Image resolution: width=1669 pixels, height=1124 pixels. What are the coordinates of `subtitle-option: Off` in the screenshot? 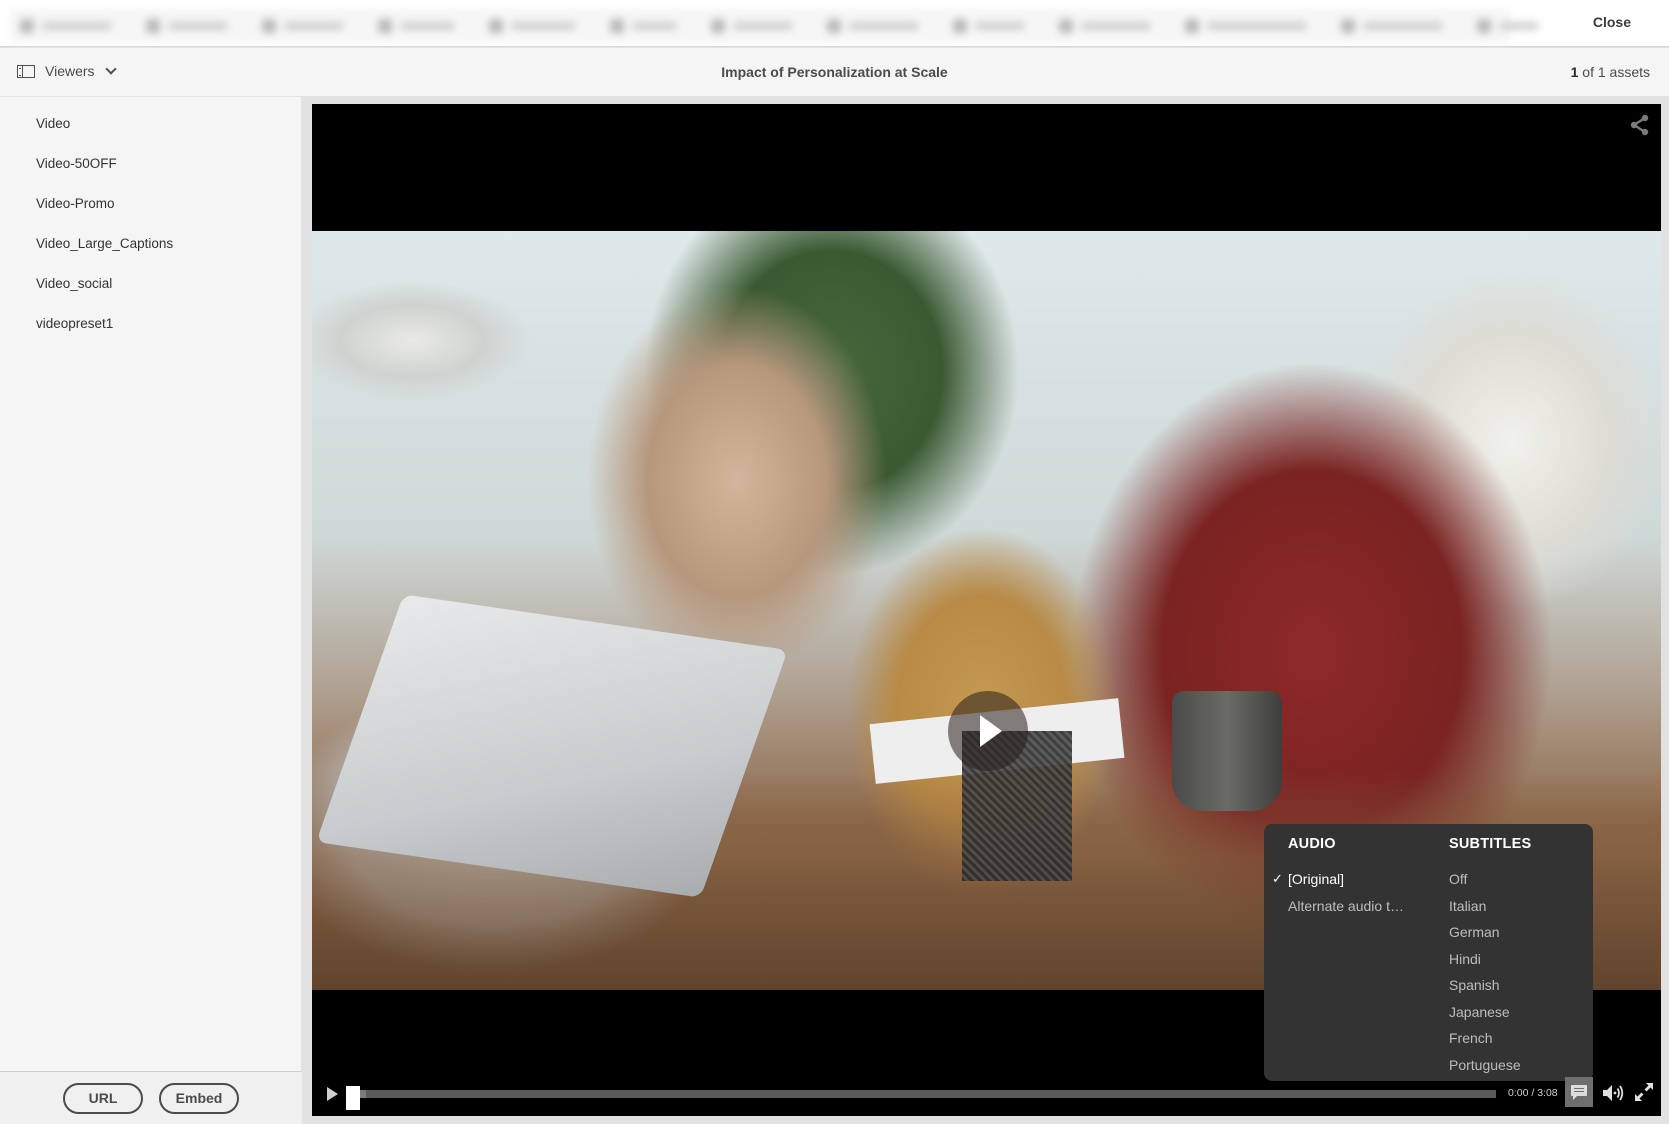 It's located at (1485, 879).